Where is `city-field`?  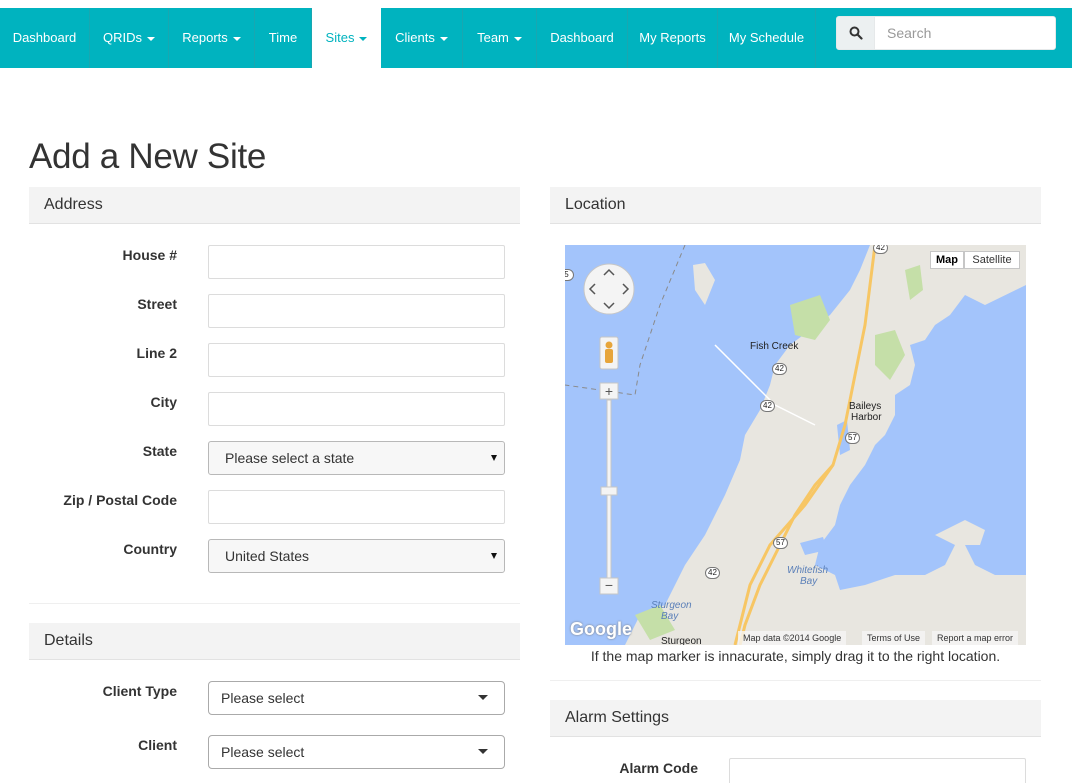
city-field is located at coordinates (356, 409).